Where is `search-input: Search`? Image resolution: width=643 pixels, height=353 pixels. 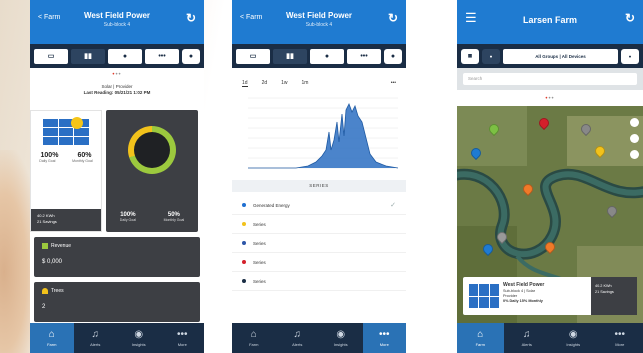 search-input: Search is located at coordinates (550, 79).